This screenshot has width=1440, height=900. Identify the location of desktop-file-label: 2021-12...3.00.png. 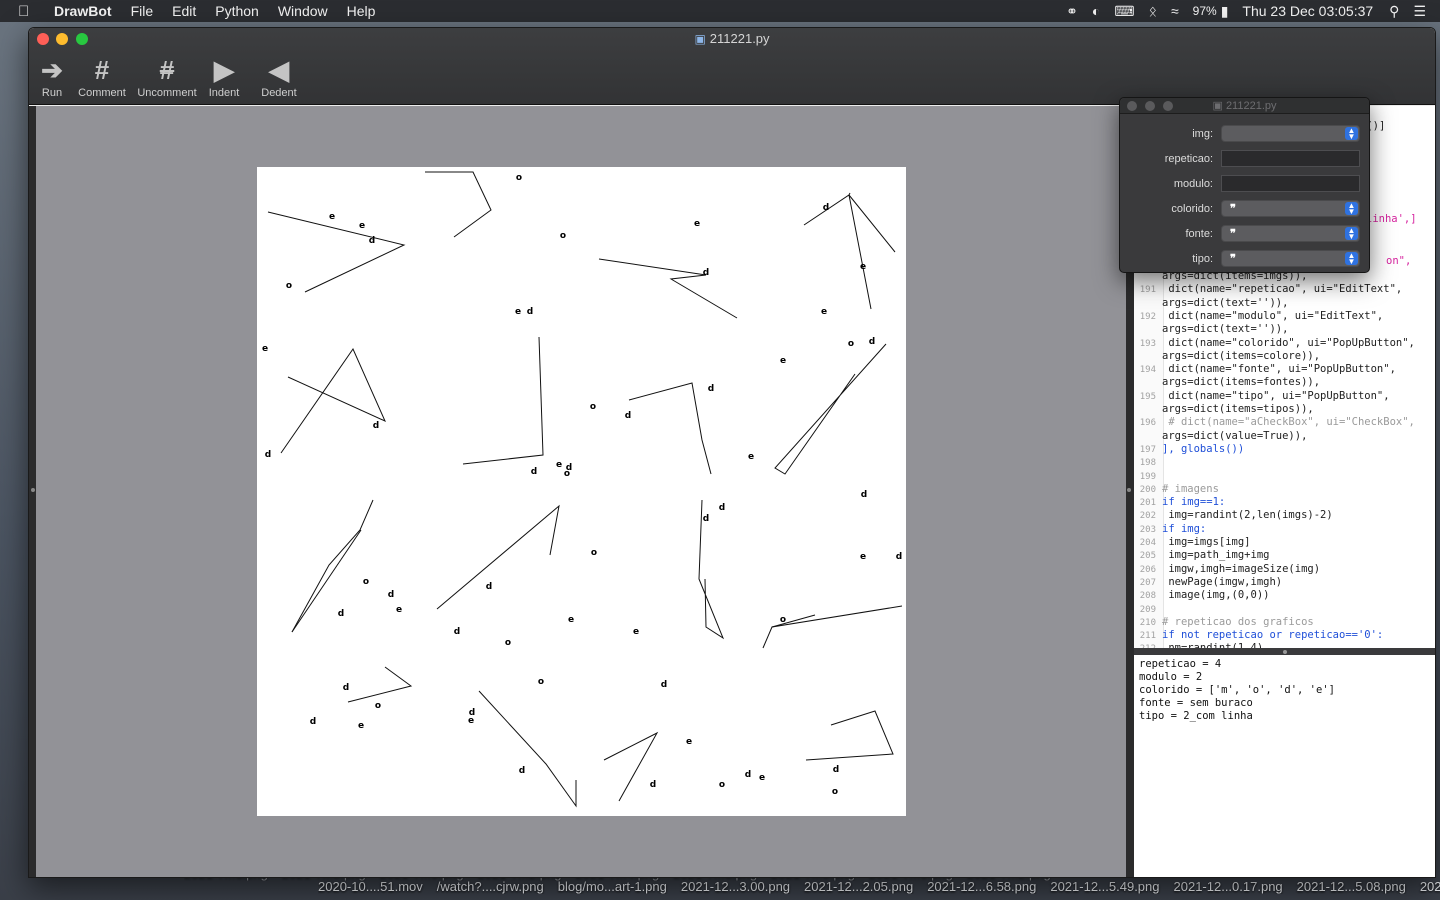
(735, 886).